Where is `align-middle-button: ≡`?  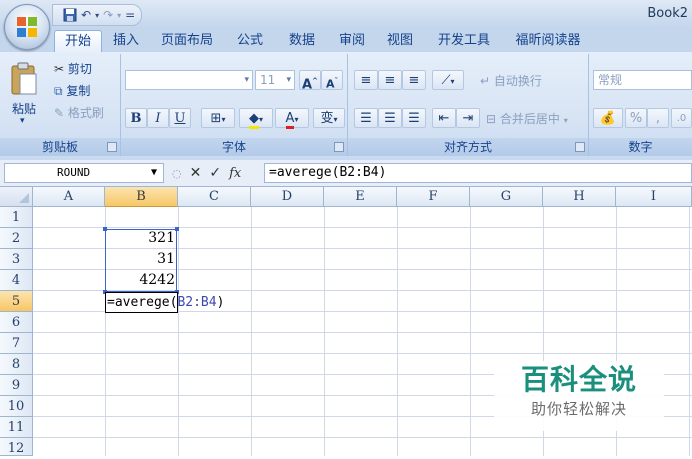 align-middle-button: ≡ is located at coordinates (390, 80).